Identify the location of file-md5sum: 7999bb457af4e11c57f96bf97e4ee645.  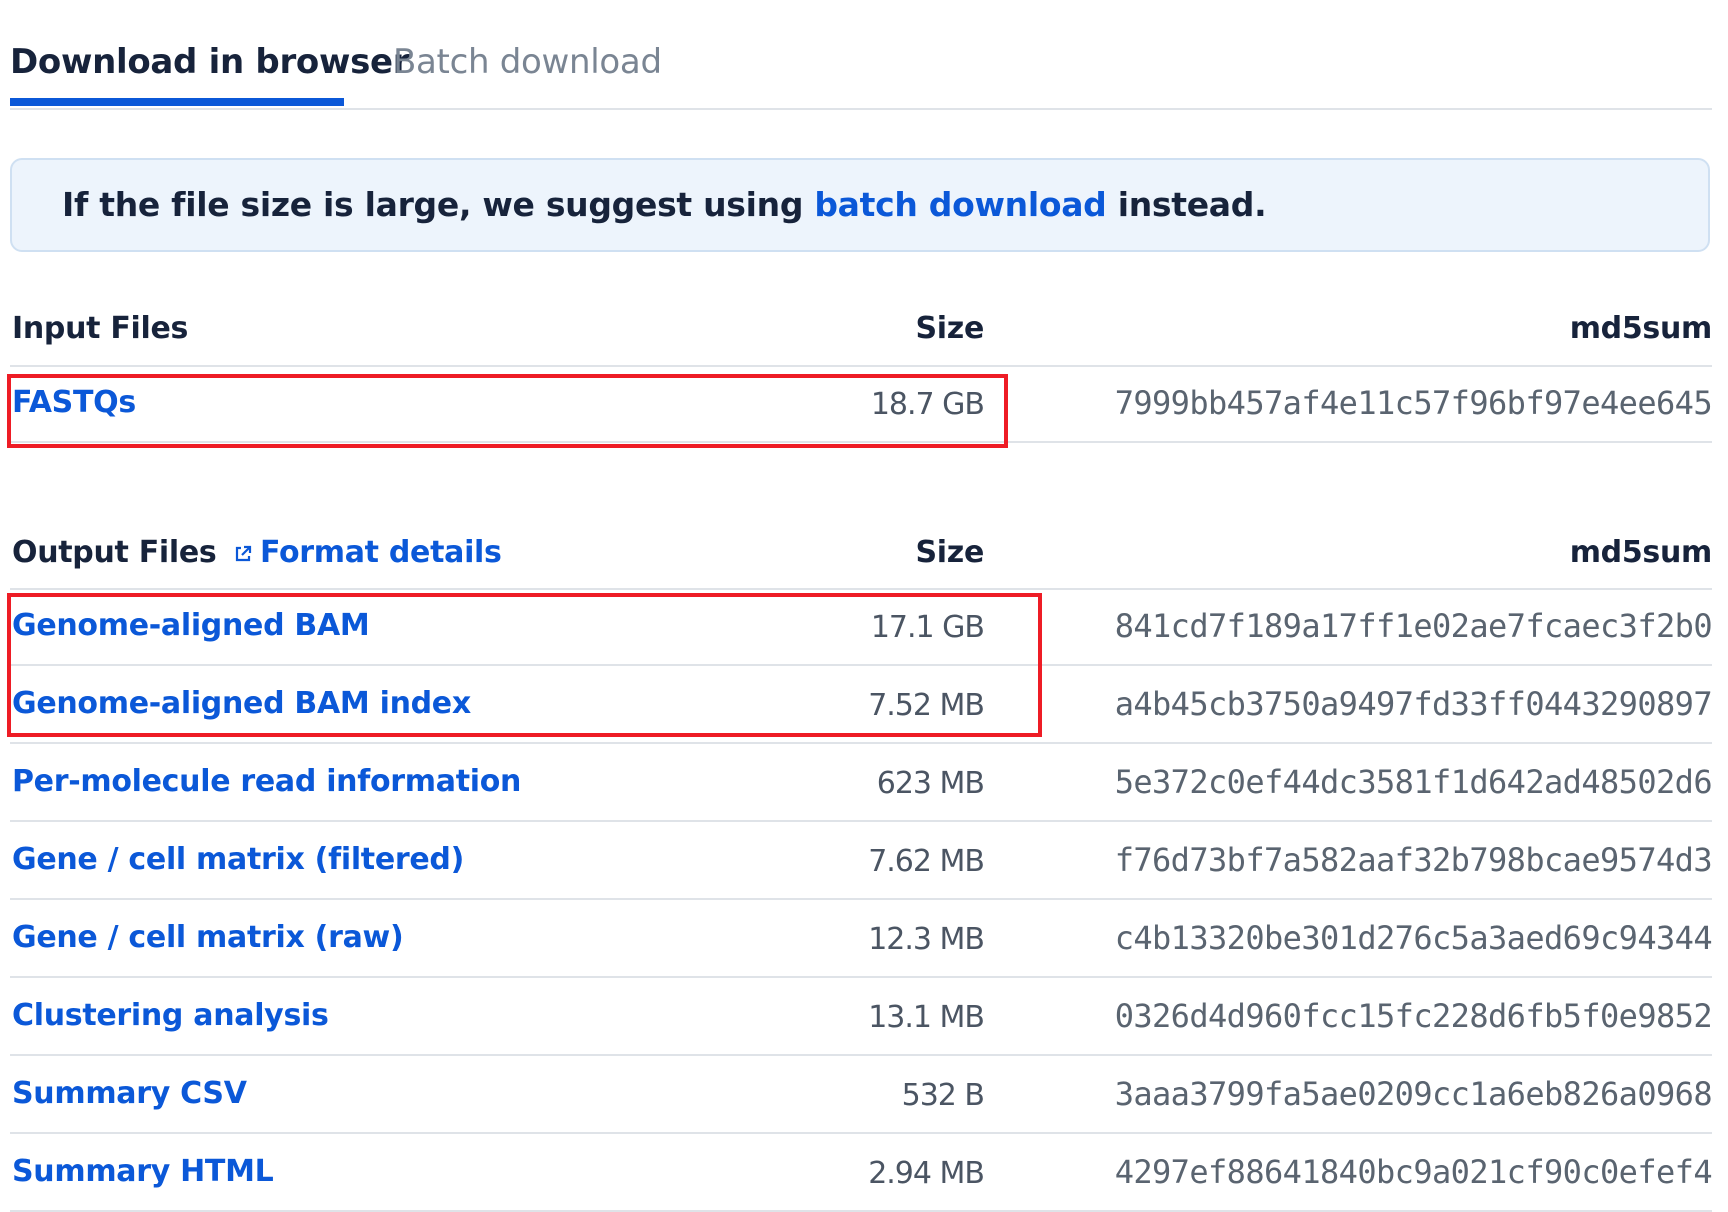
(1413, 403).